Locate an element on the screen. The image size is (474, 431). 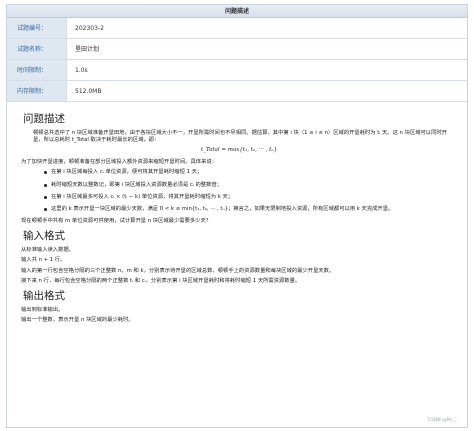
info-row-memory: 内存限制： 512.0MB is located at coordinates (237, 91).